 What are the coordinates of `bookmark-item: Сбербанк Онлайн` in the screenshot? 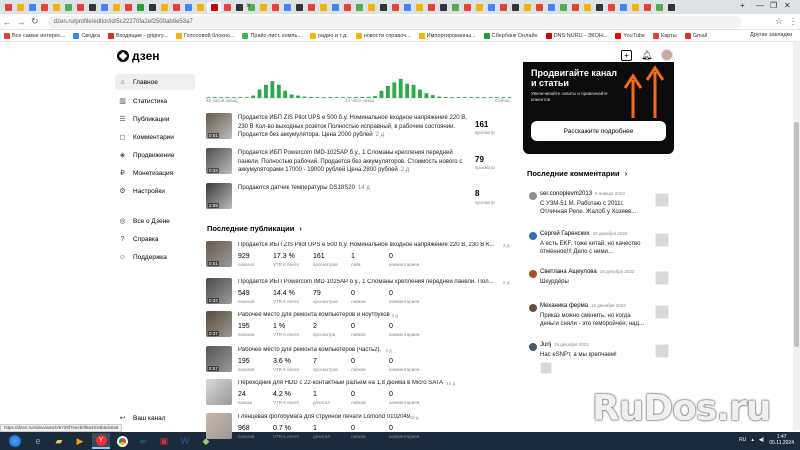 It's located at (510, 35).